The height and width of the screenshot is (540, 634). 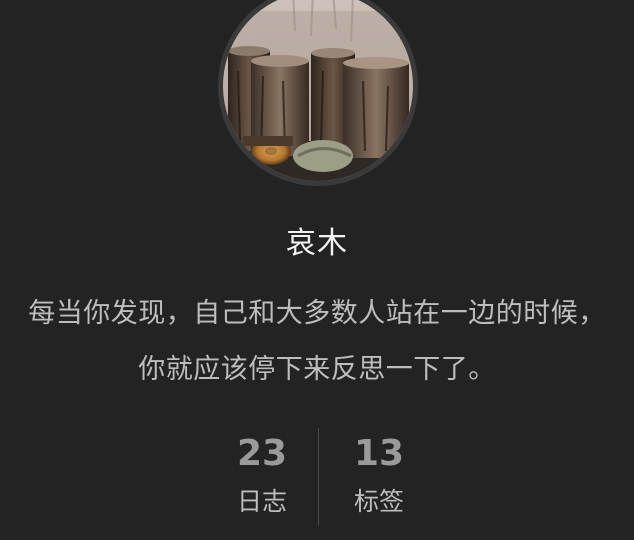 I want to click on avatar-image, so click(x=318, y=90).